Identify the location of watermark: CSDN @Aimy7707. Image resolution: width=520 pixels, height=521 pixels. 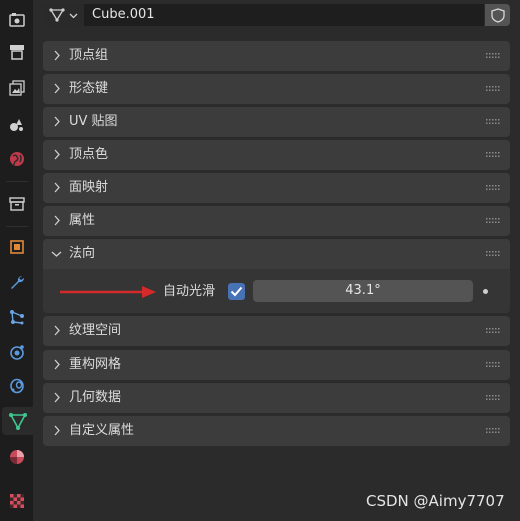
(435, 501).